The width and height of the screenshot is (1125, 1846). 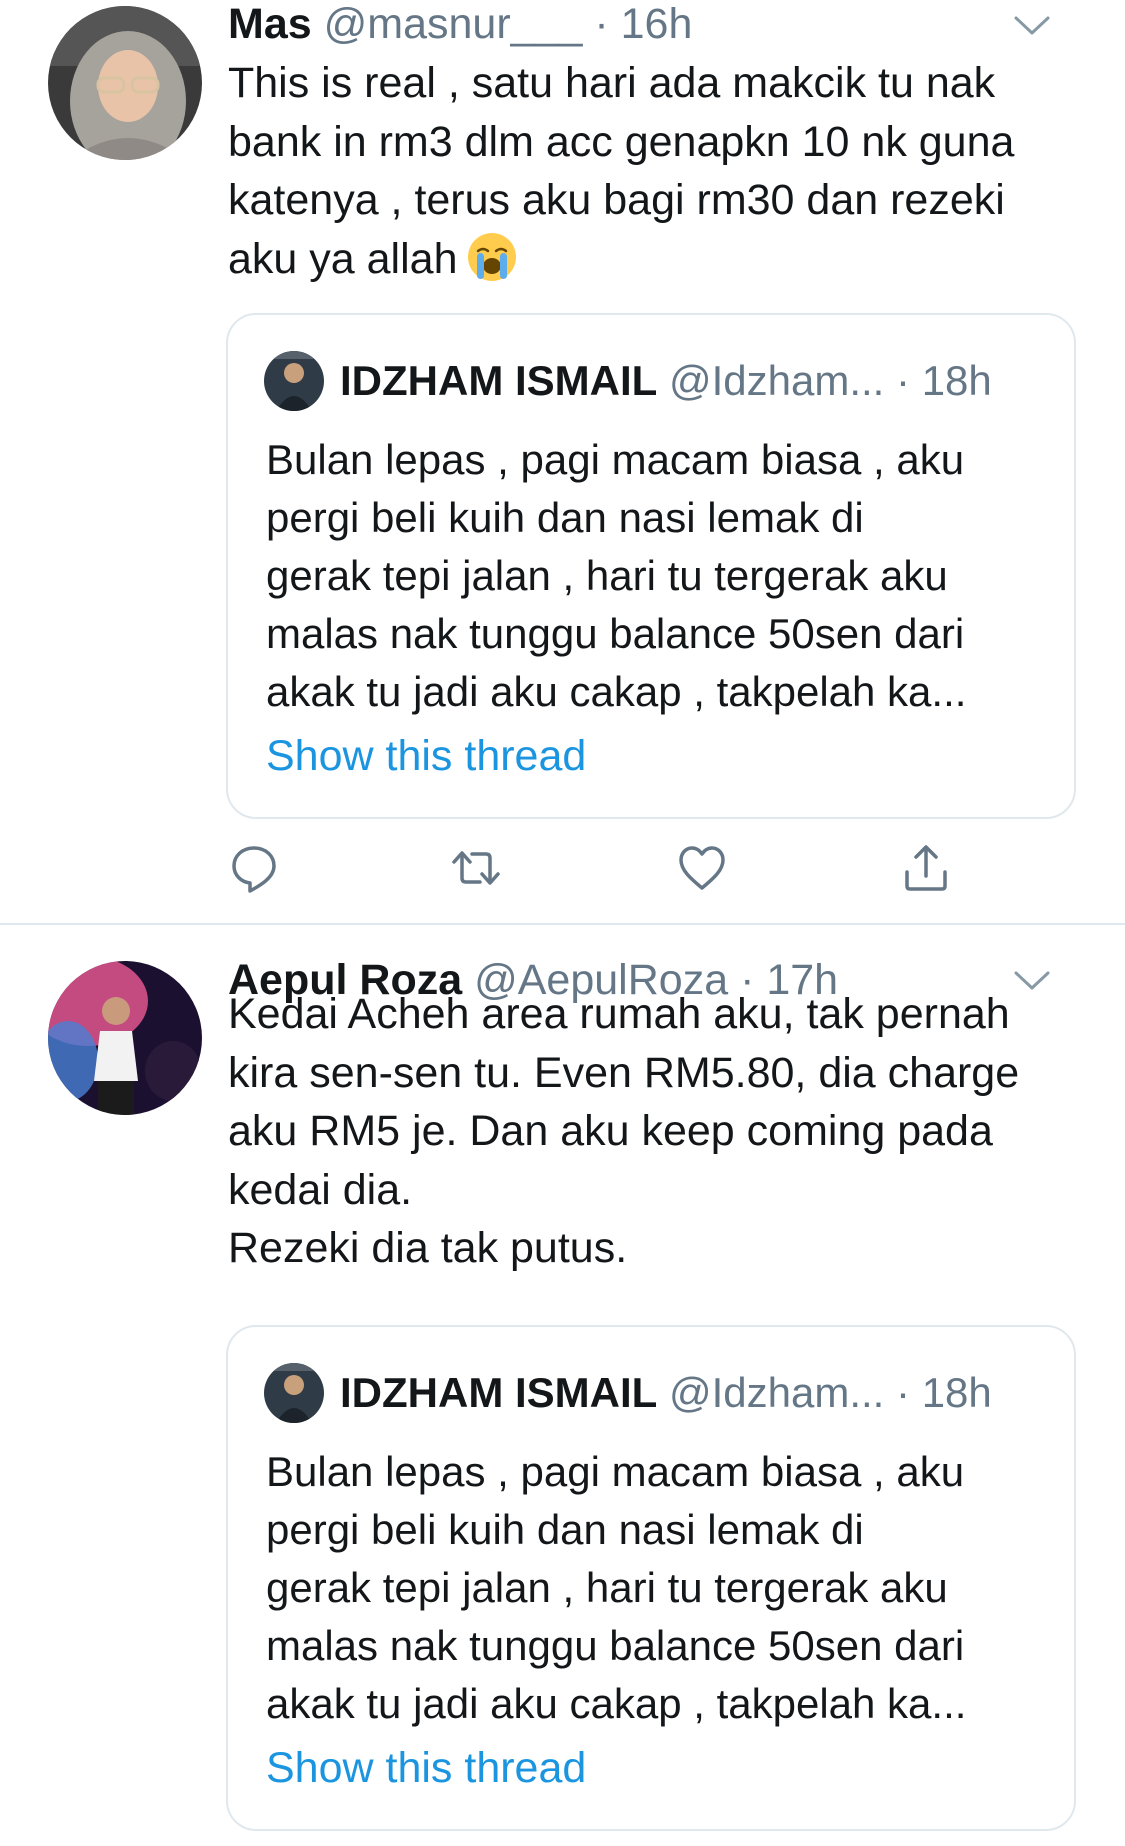 I want to click on tweet-text-line: bank in rm3 dlm acc genapkn 10 nk guna, so click(x=621, y=141).